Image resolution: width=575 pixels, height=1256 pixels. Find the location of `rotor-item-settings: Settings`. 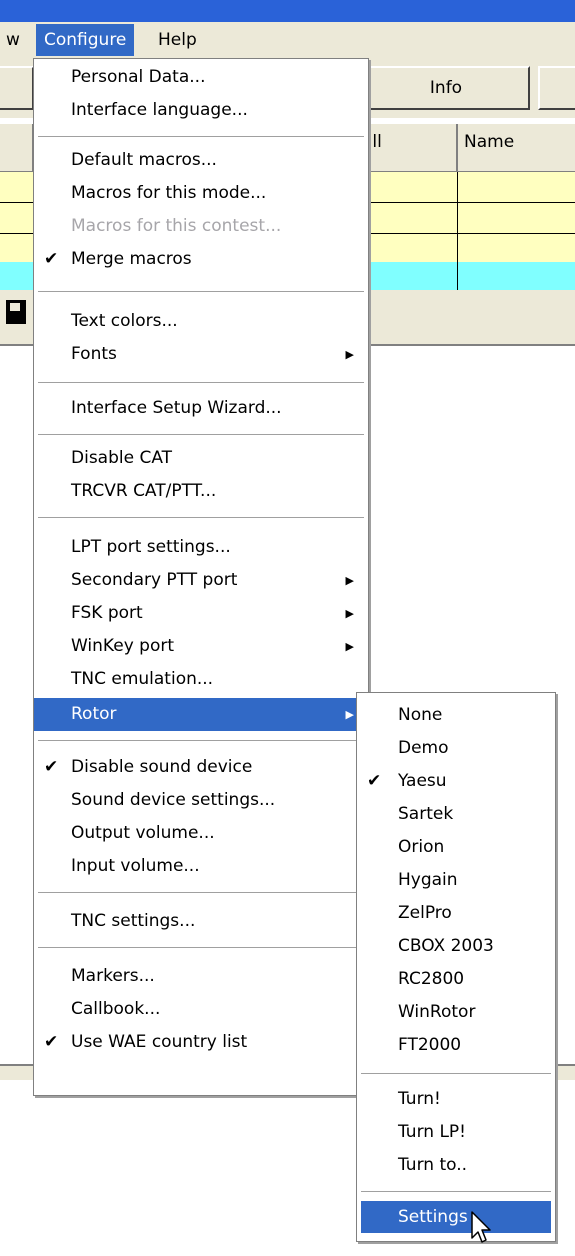

rotor-item-settings: Settings is located at coordinates (456, 1217).